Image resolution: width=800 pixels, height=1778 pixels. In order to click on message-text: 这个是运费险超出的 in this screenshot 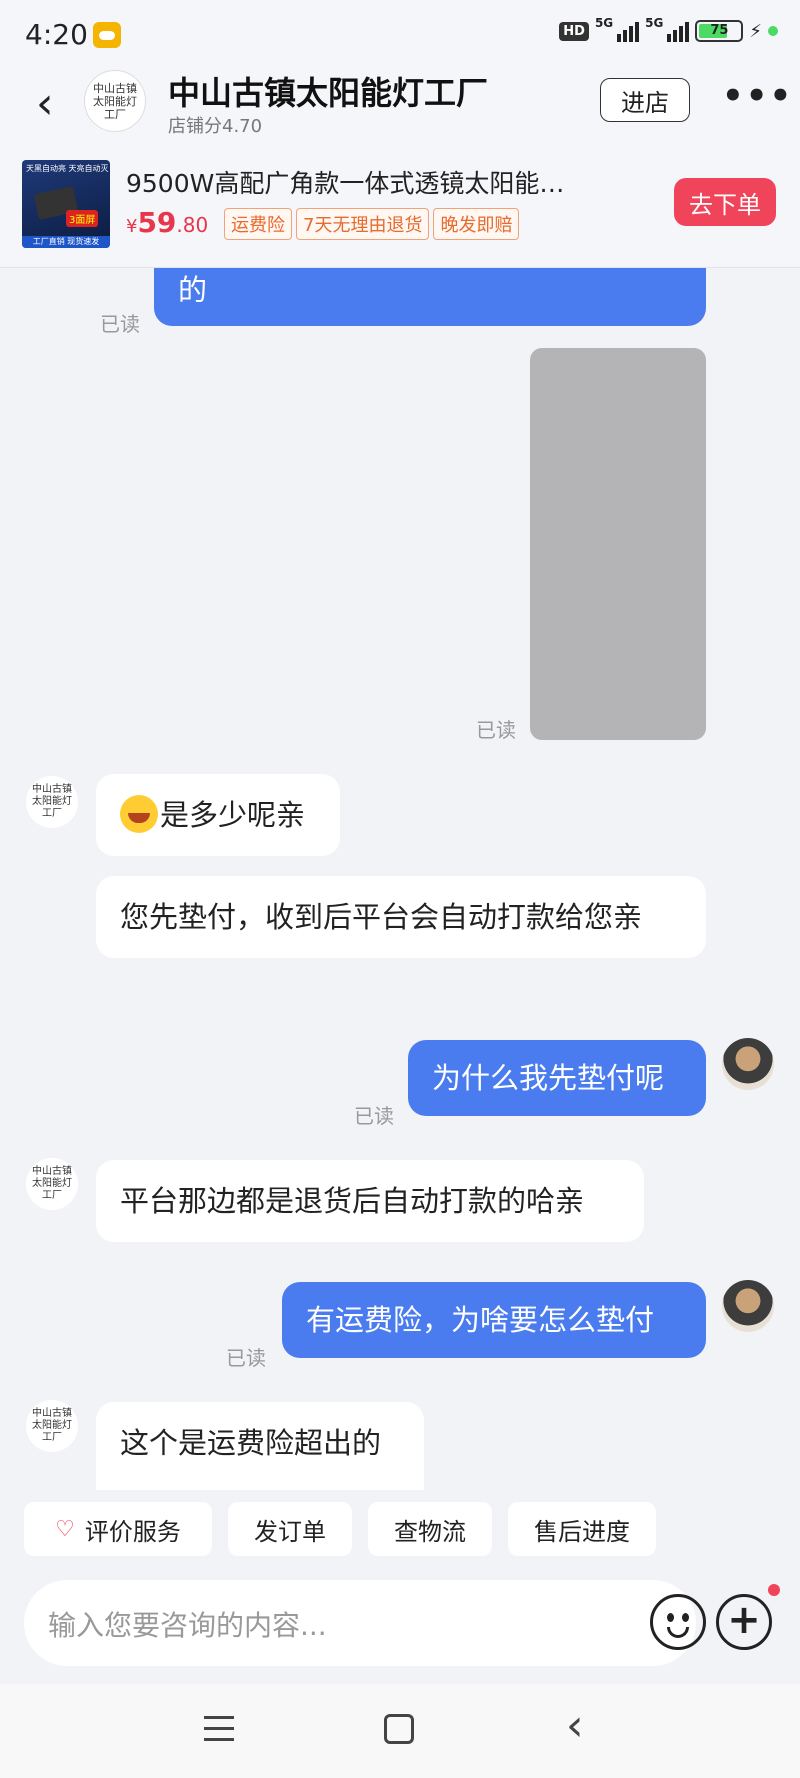, I will do `click(251, 1443)`.